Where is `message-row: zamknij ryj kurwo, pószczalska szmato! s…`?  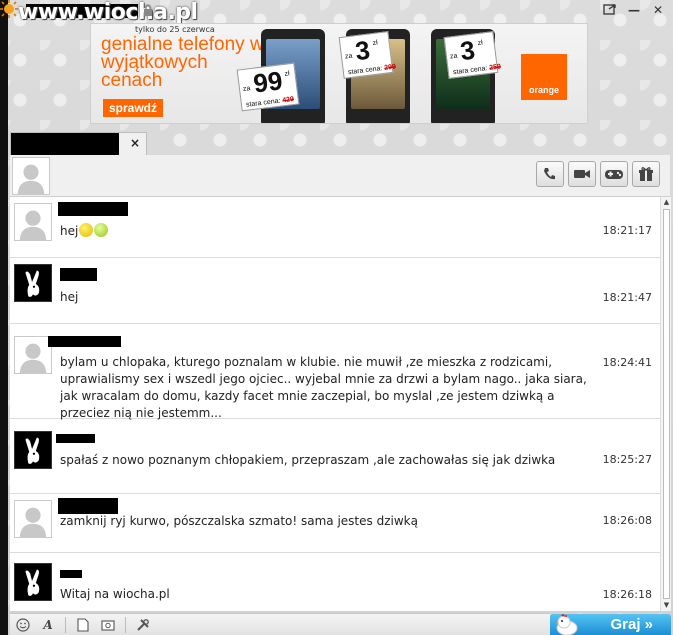 message-row: zamknij ryj kurwo, pószczalska szmato! s… is located at coordinates (335, 523).